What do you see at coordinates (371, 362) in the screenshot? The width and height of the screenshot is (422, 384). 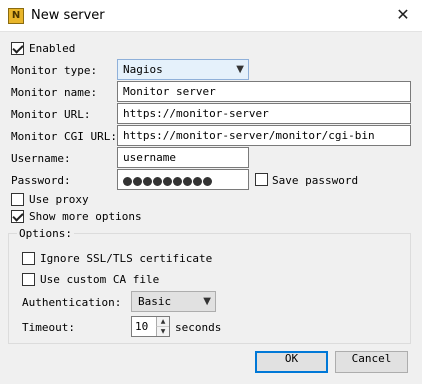 I see `cancel-button: Cancel` at bounding box center [371, 362].